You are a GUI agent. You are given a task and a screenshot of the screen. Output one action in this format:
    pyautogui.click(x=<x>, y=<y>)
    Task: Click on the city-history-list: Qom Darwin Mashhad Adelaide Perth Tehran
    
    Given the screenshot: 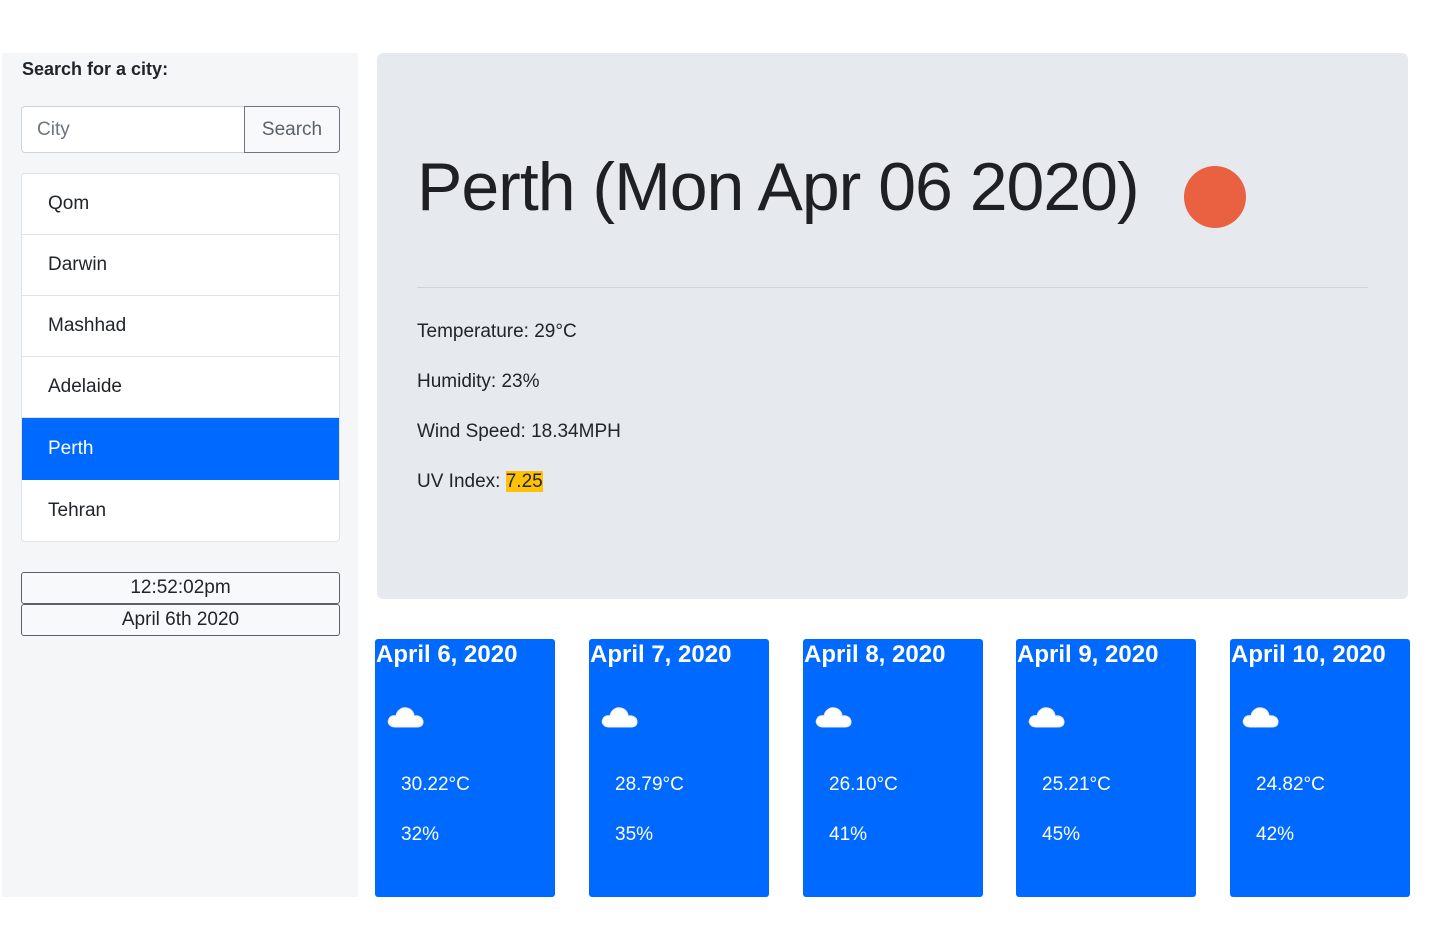 What is the action you would take?
    pyautogui.click(x=180, y=357)
    